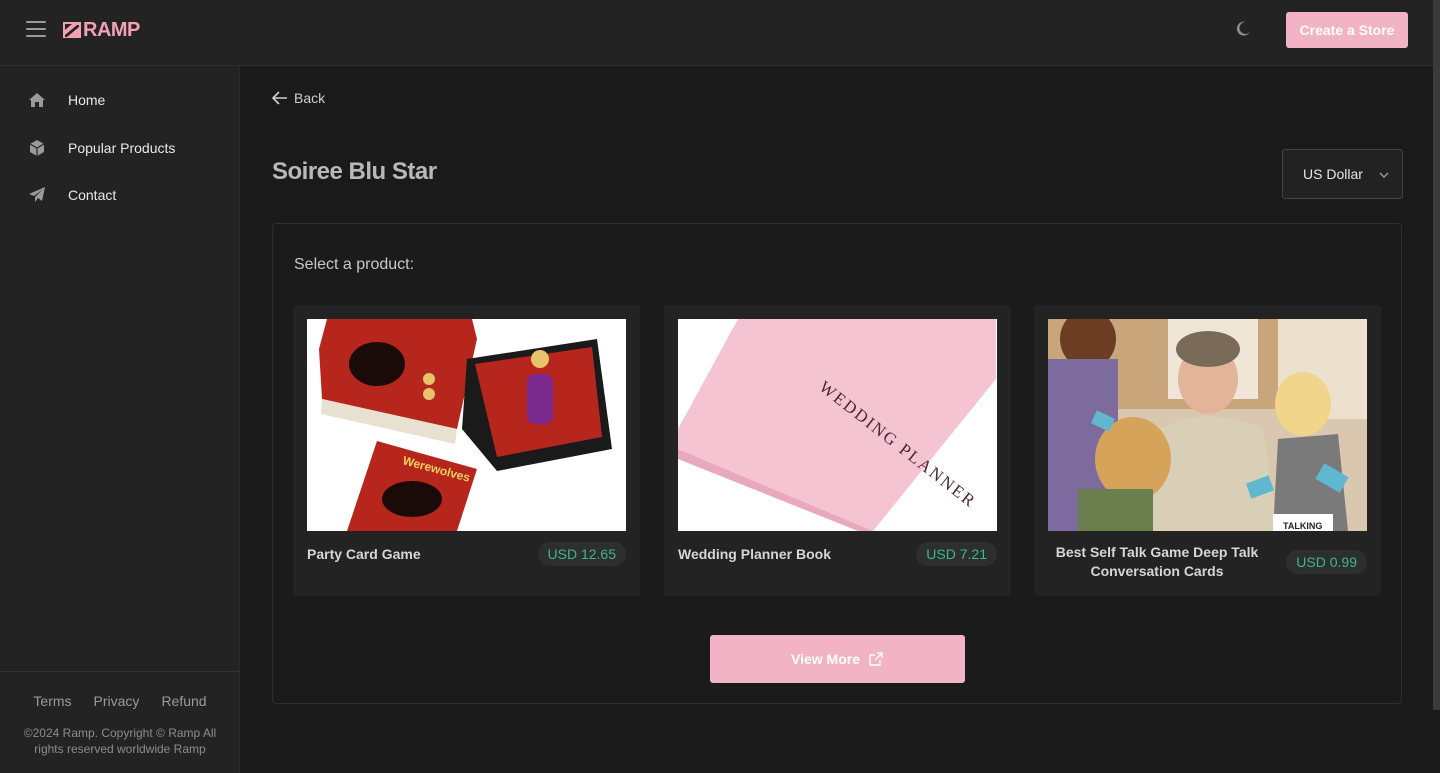 The height and width of the screenshot is (773, 1440). What do you see at coordinates (111, 29) in the screenshot?
I see `brand-name: RAMP` at bounding box center [111, 29].